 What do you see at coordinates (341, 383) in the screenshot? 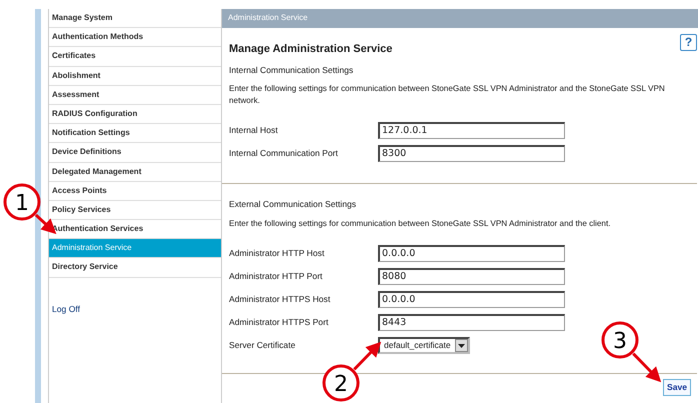
I see `callout-marker: 2` at bounding box center [341, 383].